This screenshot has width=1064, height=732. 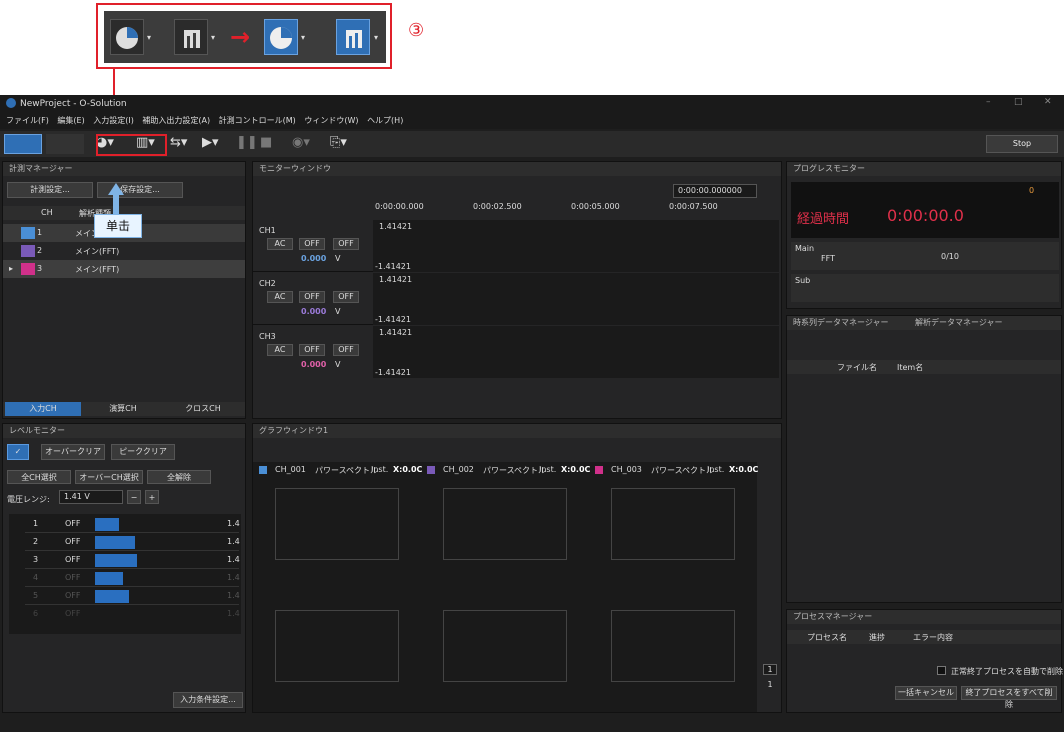 What do you see at coordinates (827, 637) in the screenshot?
I see `col-name: プロセス名` at bounding box center [827, 637].